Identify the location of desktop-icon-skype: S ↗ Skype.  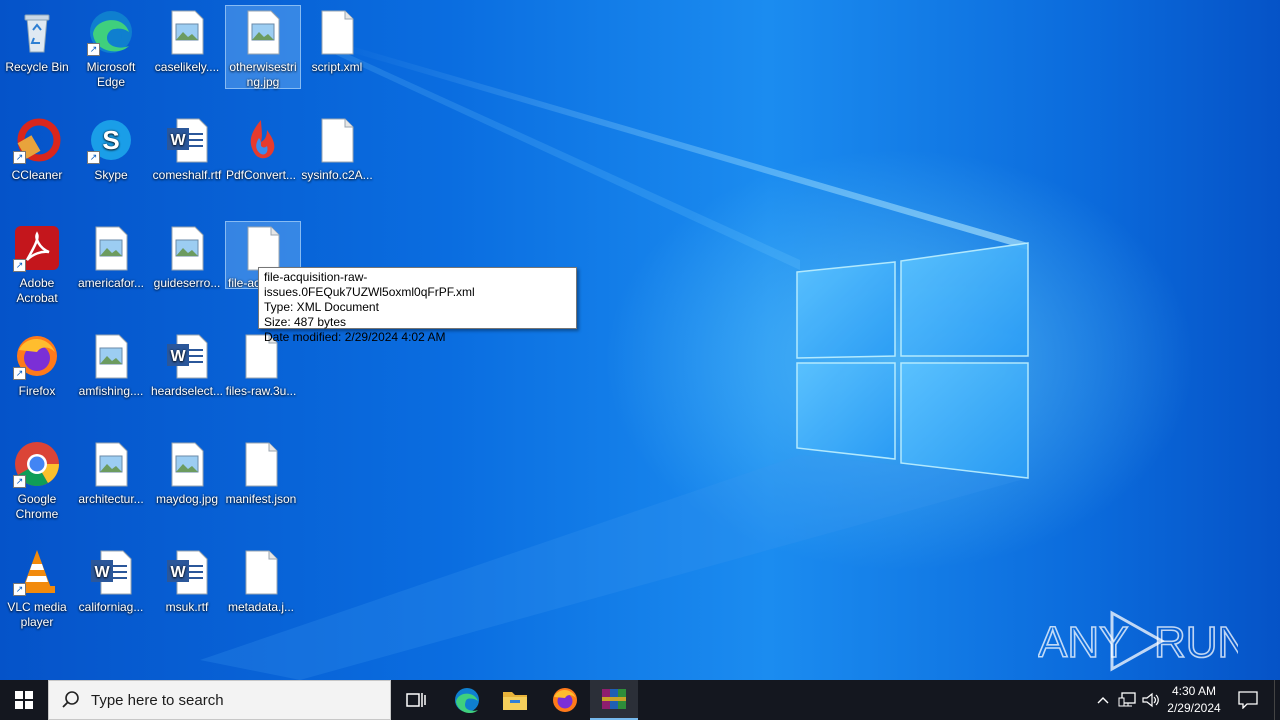
(111, 148).